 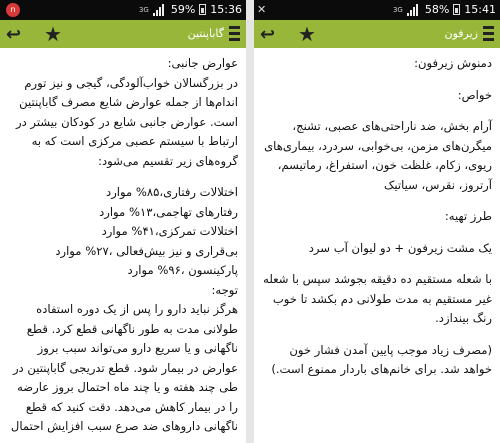 I want to click on battery-percent: 59%, so click(x=183, y=9).